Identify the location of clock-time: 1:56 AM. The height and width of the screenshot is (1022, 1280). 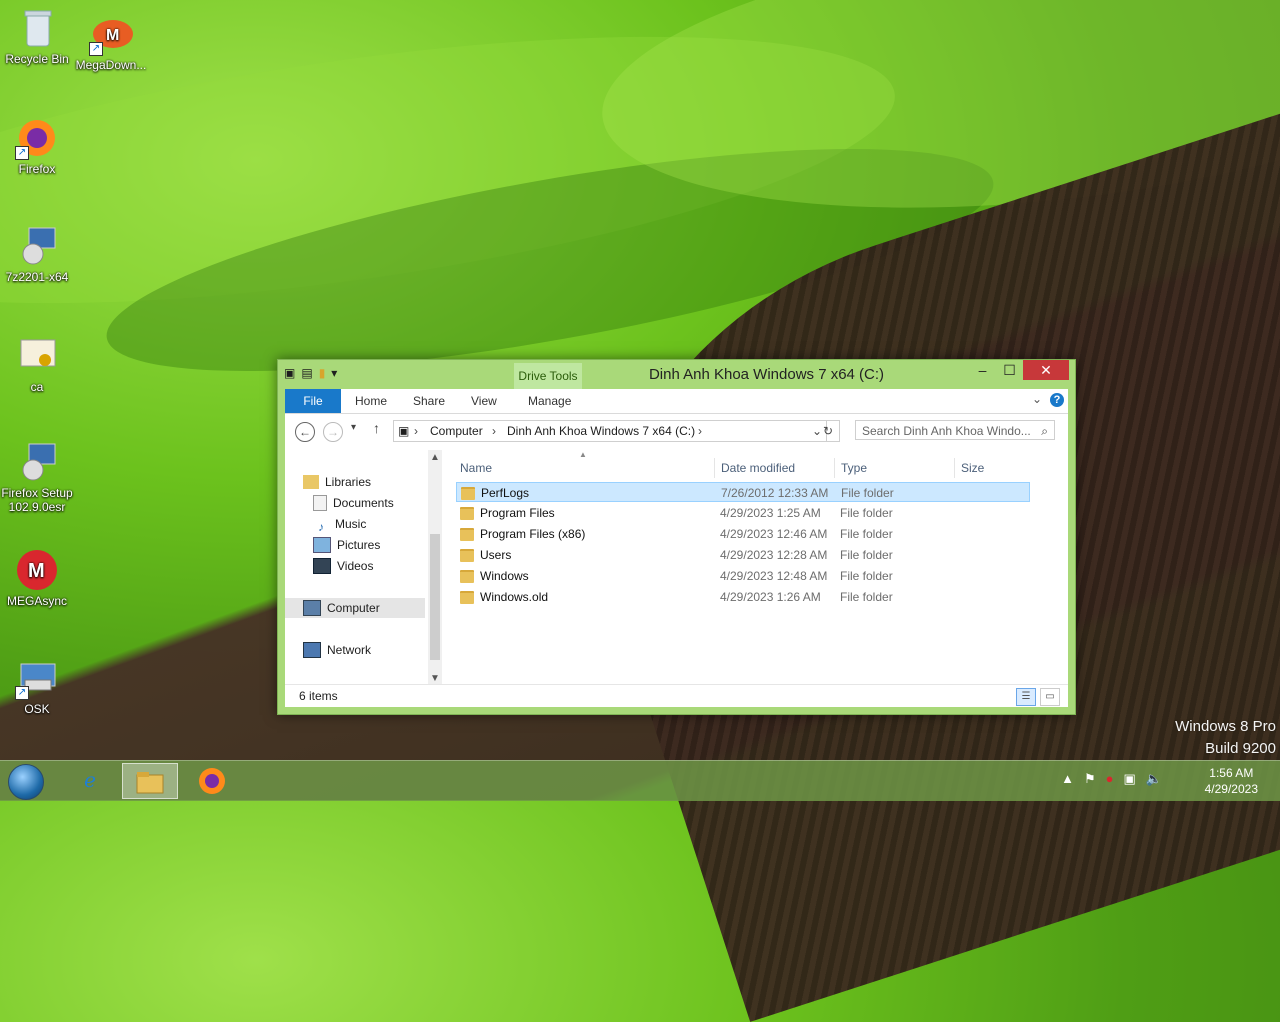
(1231, 773).